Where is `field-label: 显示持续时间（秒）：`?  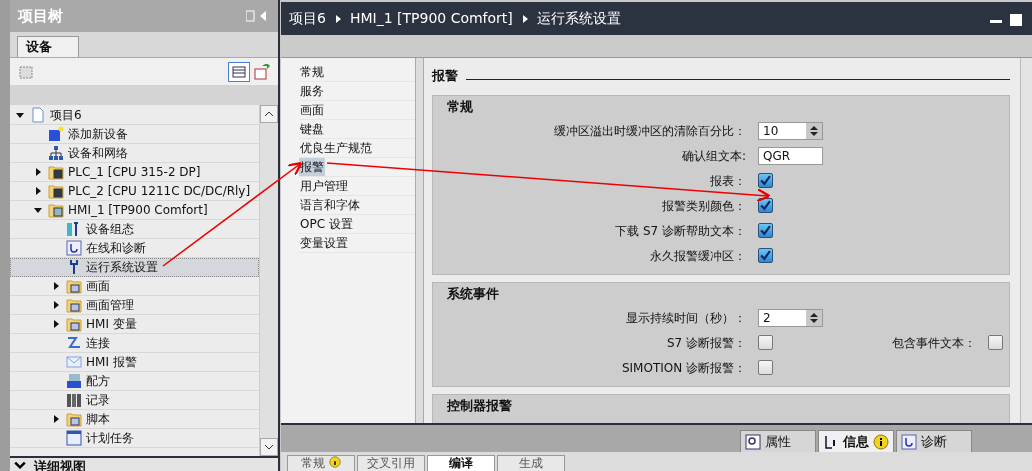
field-label: 显示持续时间（秒）： is located at coordinates (686, 318).